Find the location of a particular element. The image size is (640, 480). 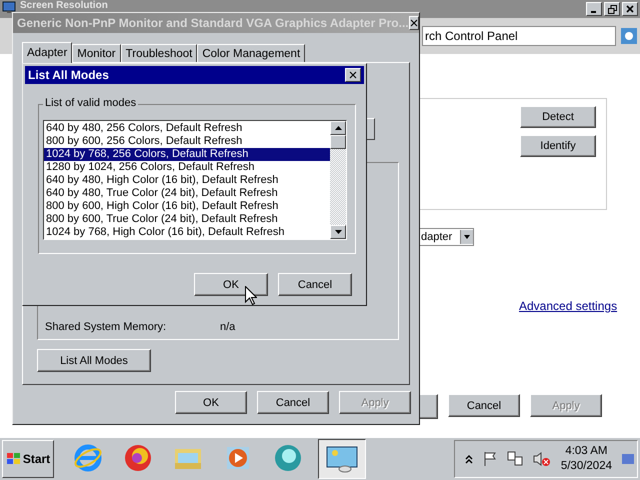

scroll-down-icon is located at coordinates (338, 232).